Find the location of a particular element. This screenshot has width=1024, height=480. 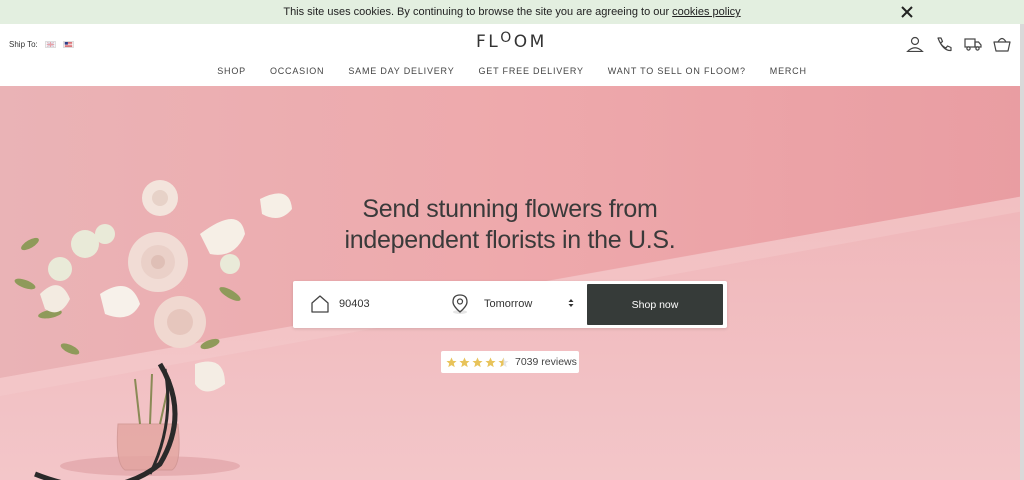

close-icon is located at coordinates (907, 12).